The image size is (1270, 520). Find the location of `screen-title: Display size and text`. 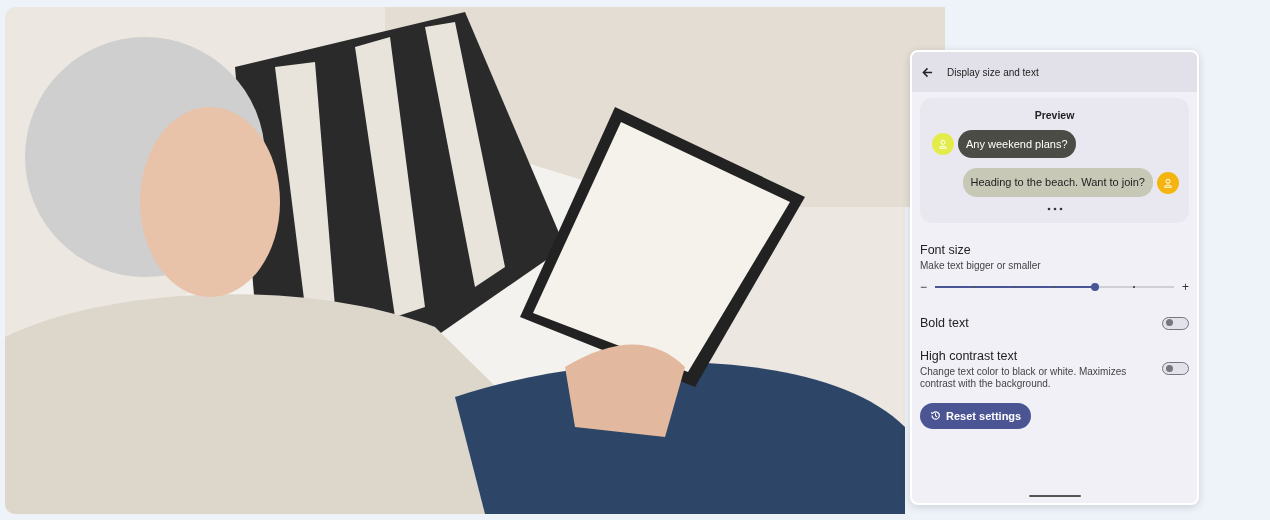

screen-title: Display size and text is located at coordinates (993, 72).